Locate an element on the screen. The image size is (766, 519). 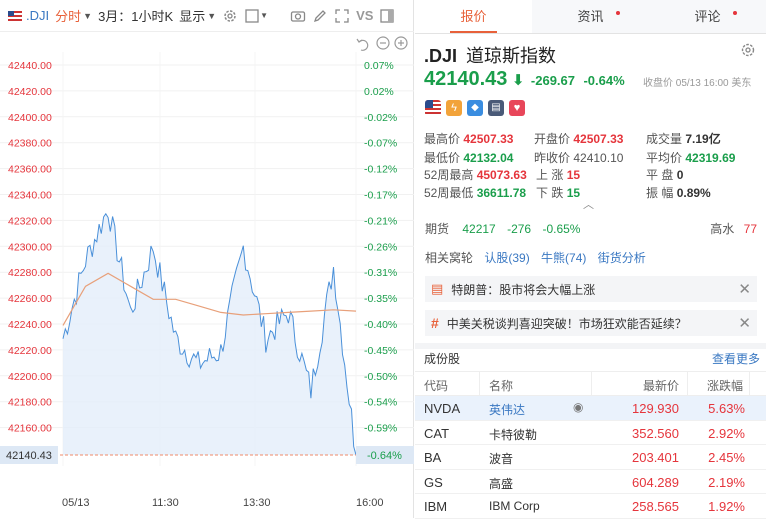
current-price-label: 42140.43 is located at coordinates (29, 456).